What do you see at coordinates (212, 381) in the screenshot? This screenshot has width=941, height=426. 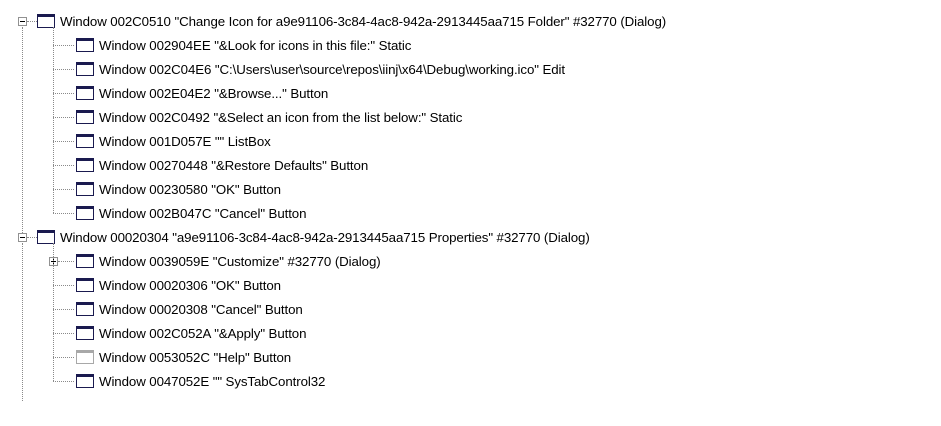 I see `tree-item-label: Window 0047052E "" SysTabControl32` at bounding box center [212, 381].